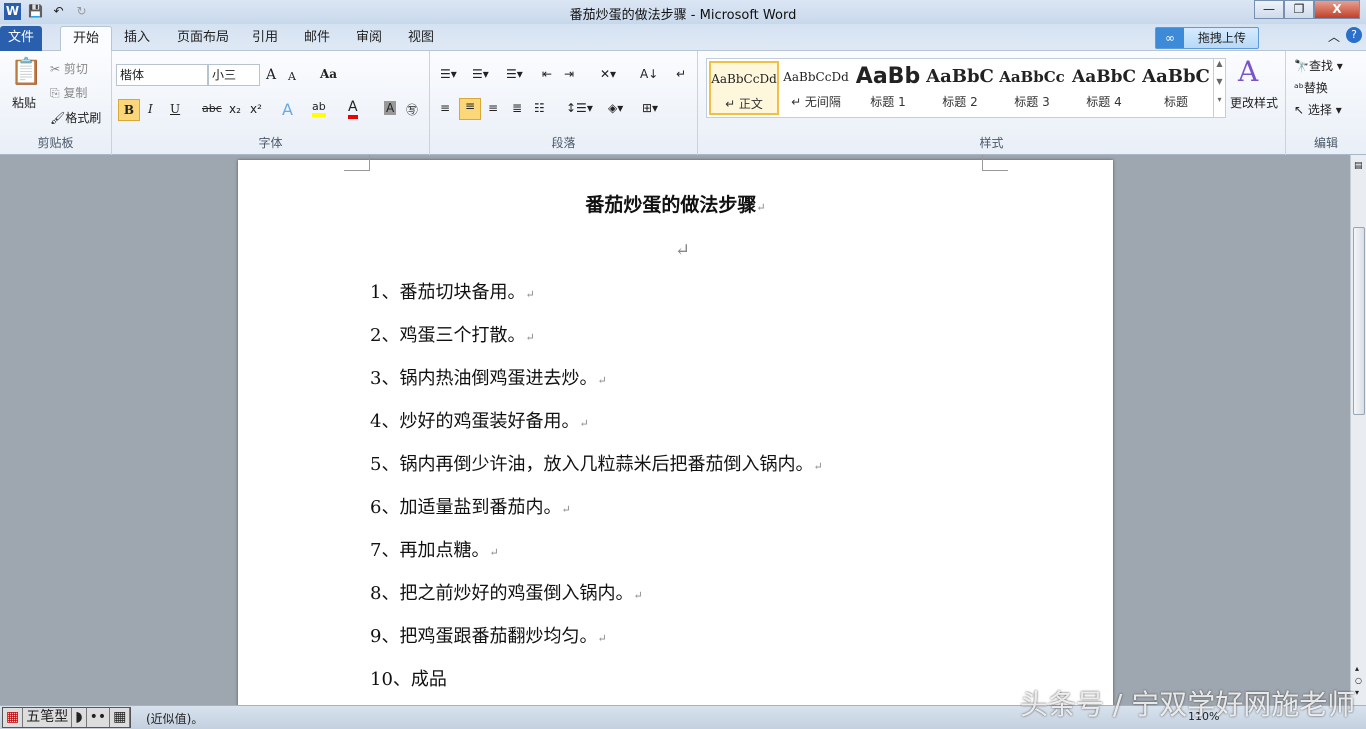  What do you see at coordinates (21, 38) in the screenshot?
I see `tab-file: 文件` at bounding box center [21, 38].